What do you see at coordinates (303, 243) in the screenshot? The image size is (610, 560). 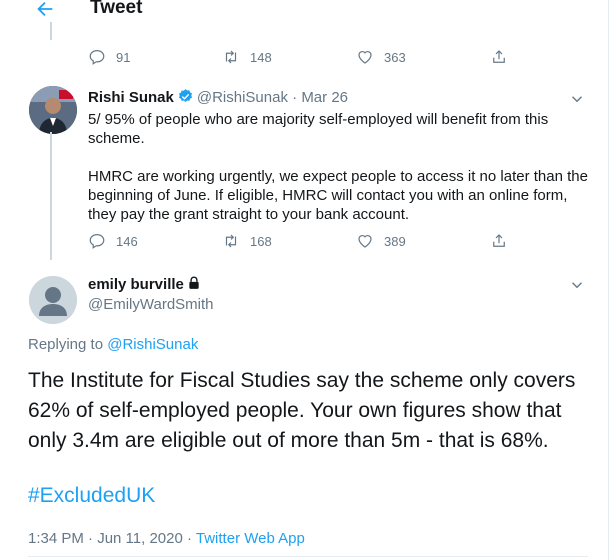 I see `tweet2-action-bar: 146 168 389` at bounding box center [303, 243].